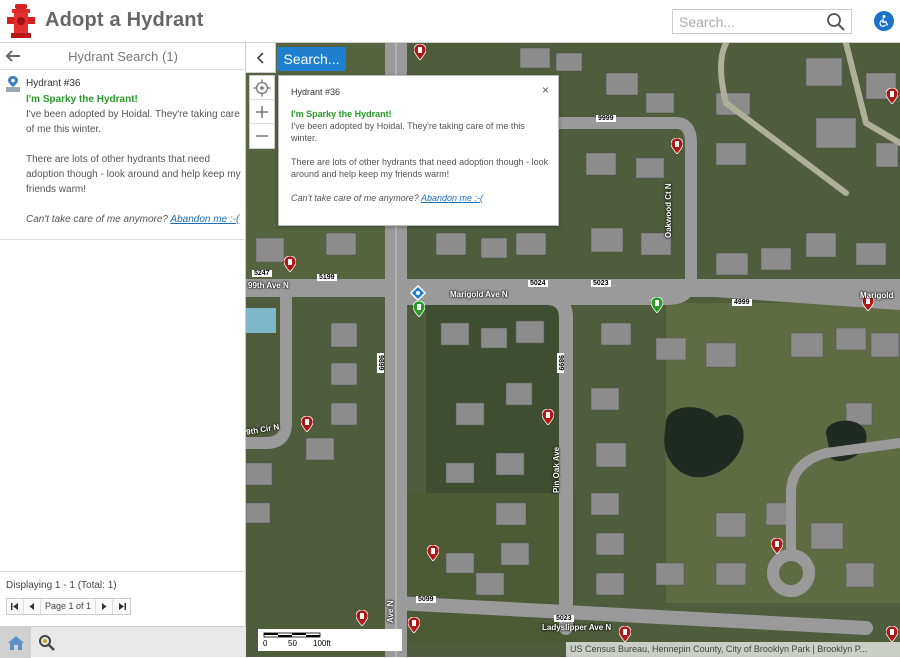  I want to click on plus-icon, so click(262, 111).